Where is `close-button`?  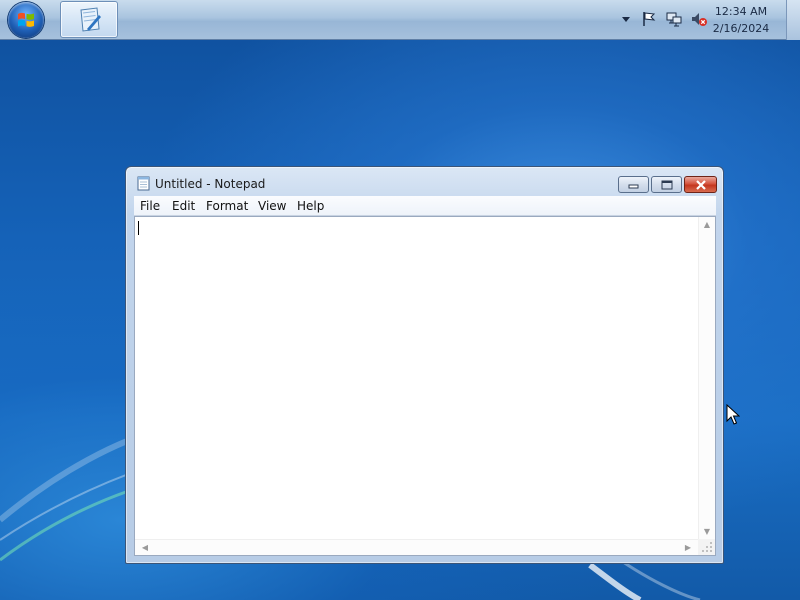 close-button is located at coordinates (700, 184).